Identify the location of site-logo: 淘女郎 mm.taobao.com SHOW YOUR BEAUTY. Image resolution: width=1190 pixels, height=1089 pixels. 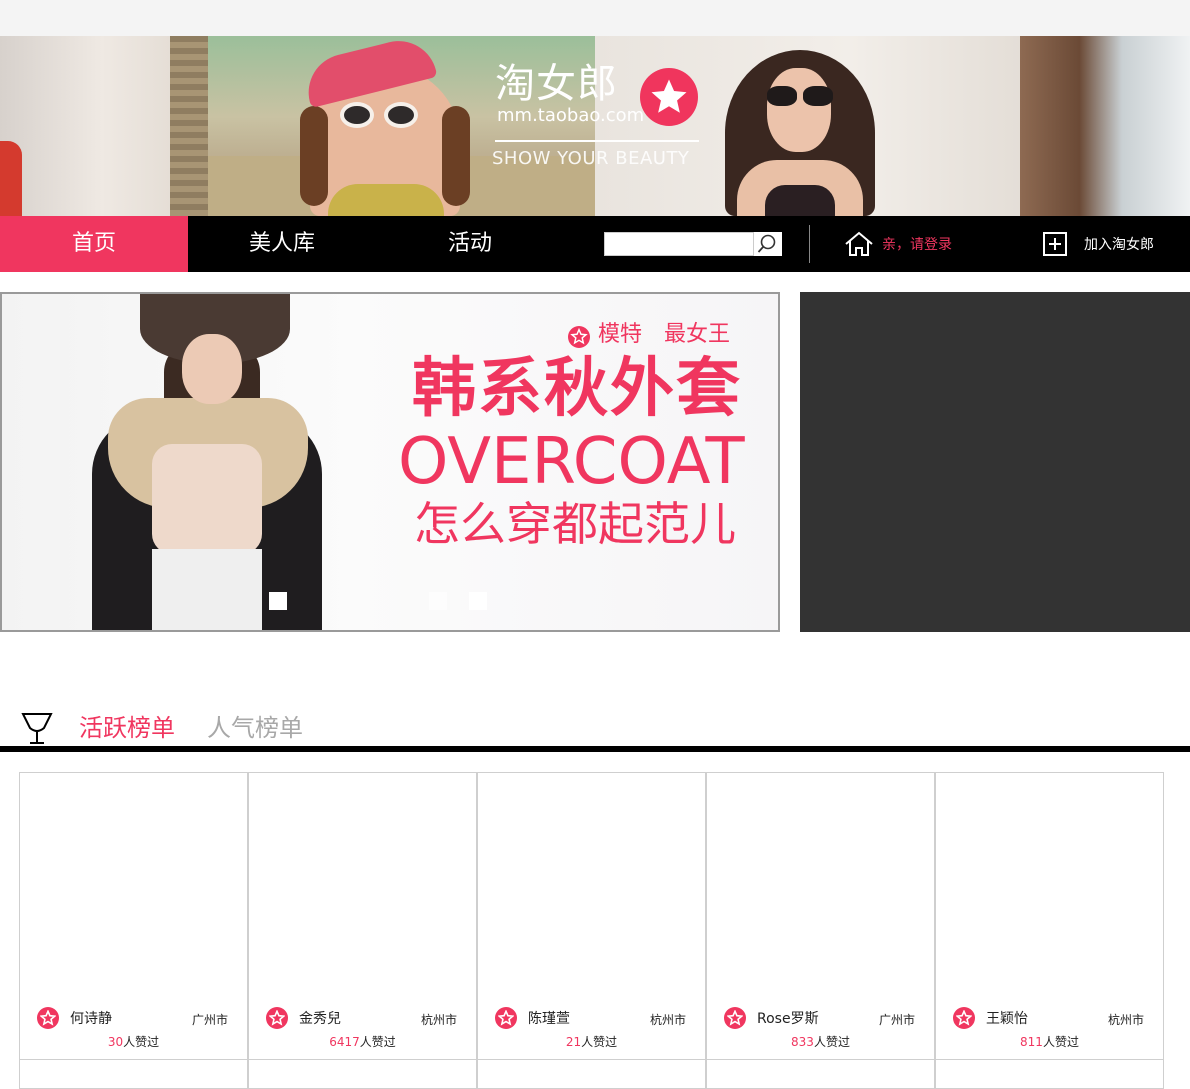
(598, 120).